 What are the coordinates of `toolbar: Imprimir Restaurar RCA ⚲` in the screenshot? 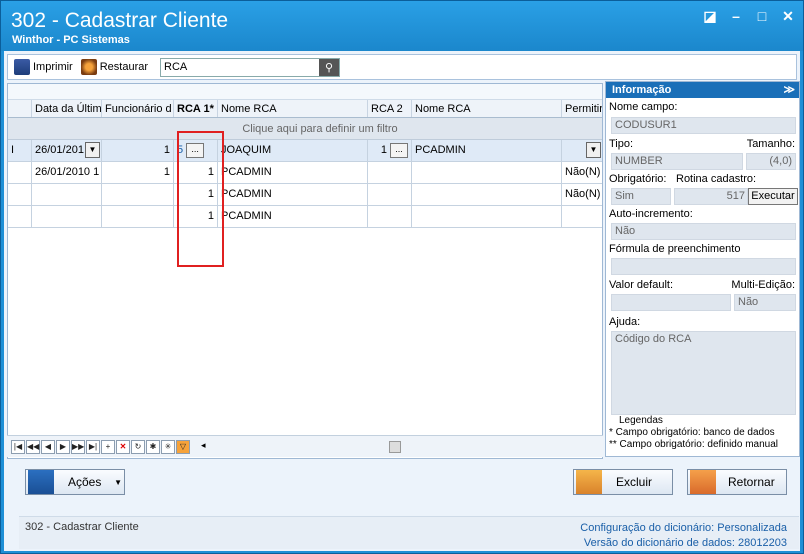 It's located at (402, 67).